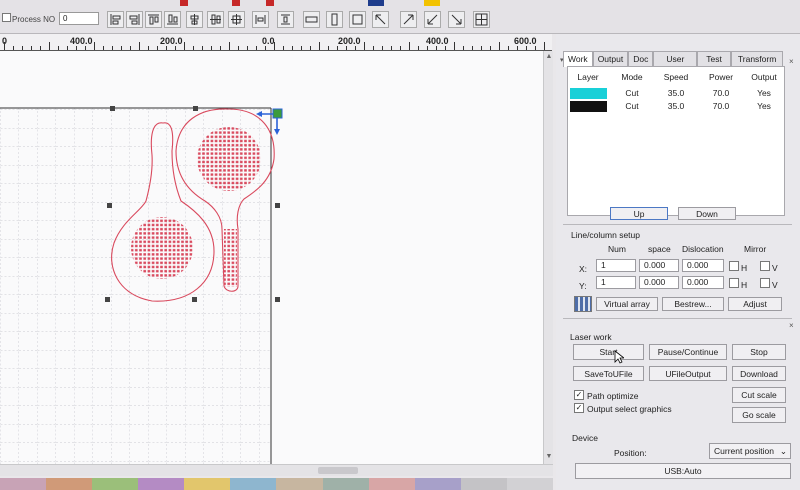 The width and height of the screenshot is (800, 490). Describe the element at coordinates (81, 41) in the screenshot. I see `ruler-label: 400.0` at that location.